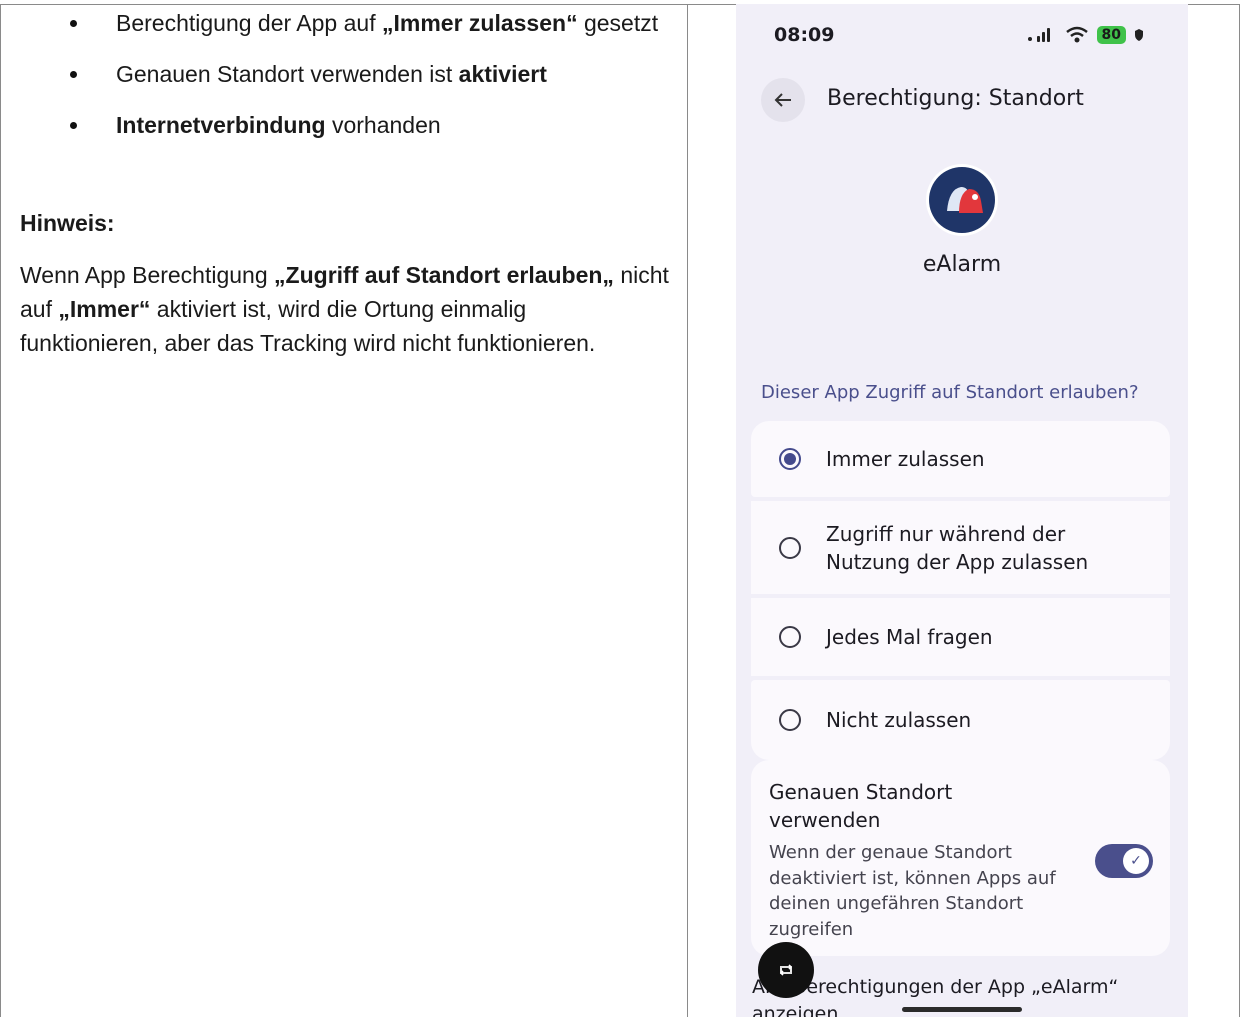 The image size is (1243, 1017). I want to click on option-label: Nicht zulassen, so click(899, 720).